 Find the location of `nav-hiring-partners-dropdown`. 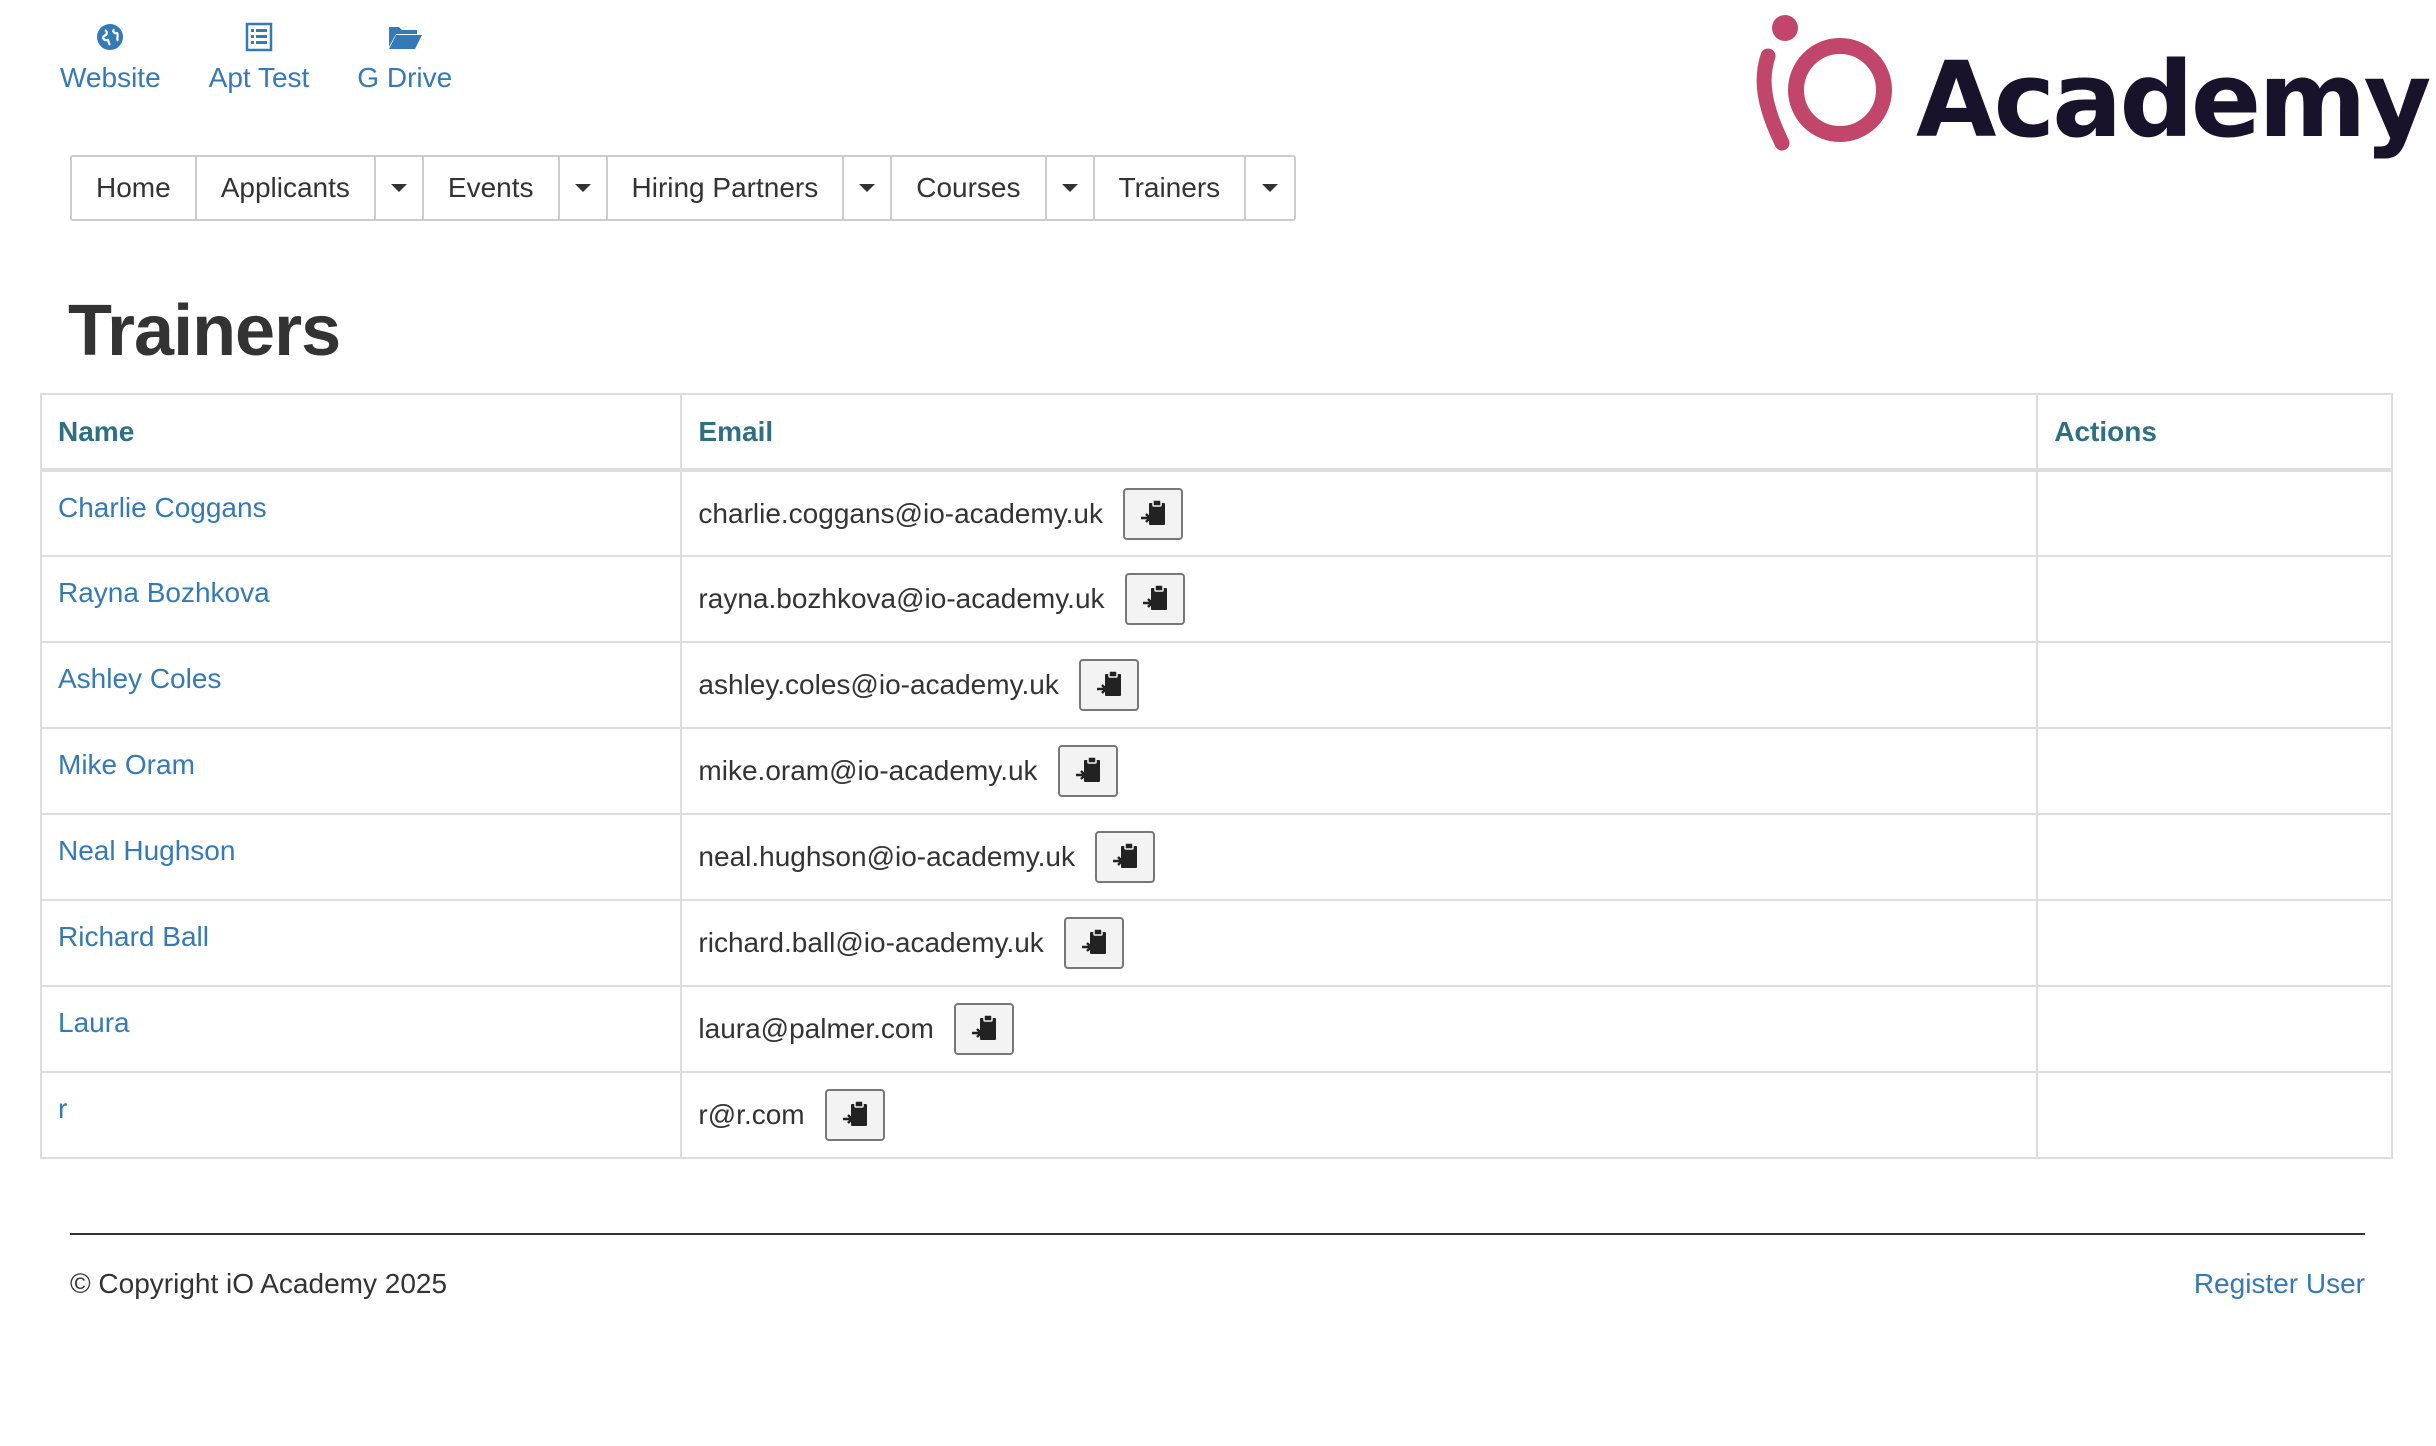

nav-hiring-partners-dropdown is located at coordinates (868, 188).